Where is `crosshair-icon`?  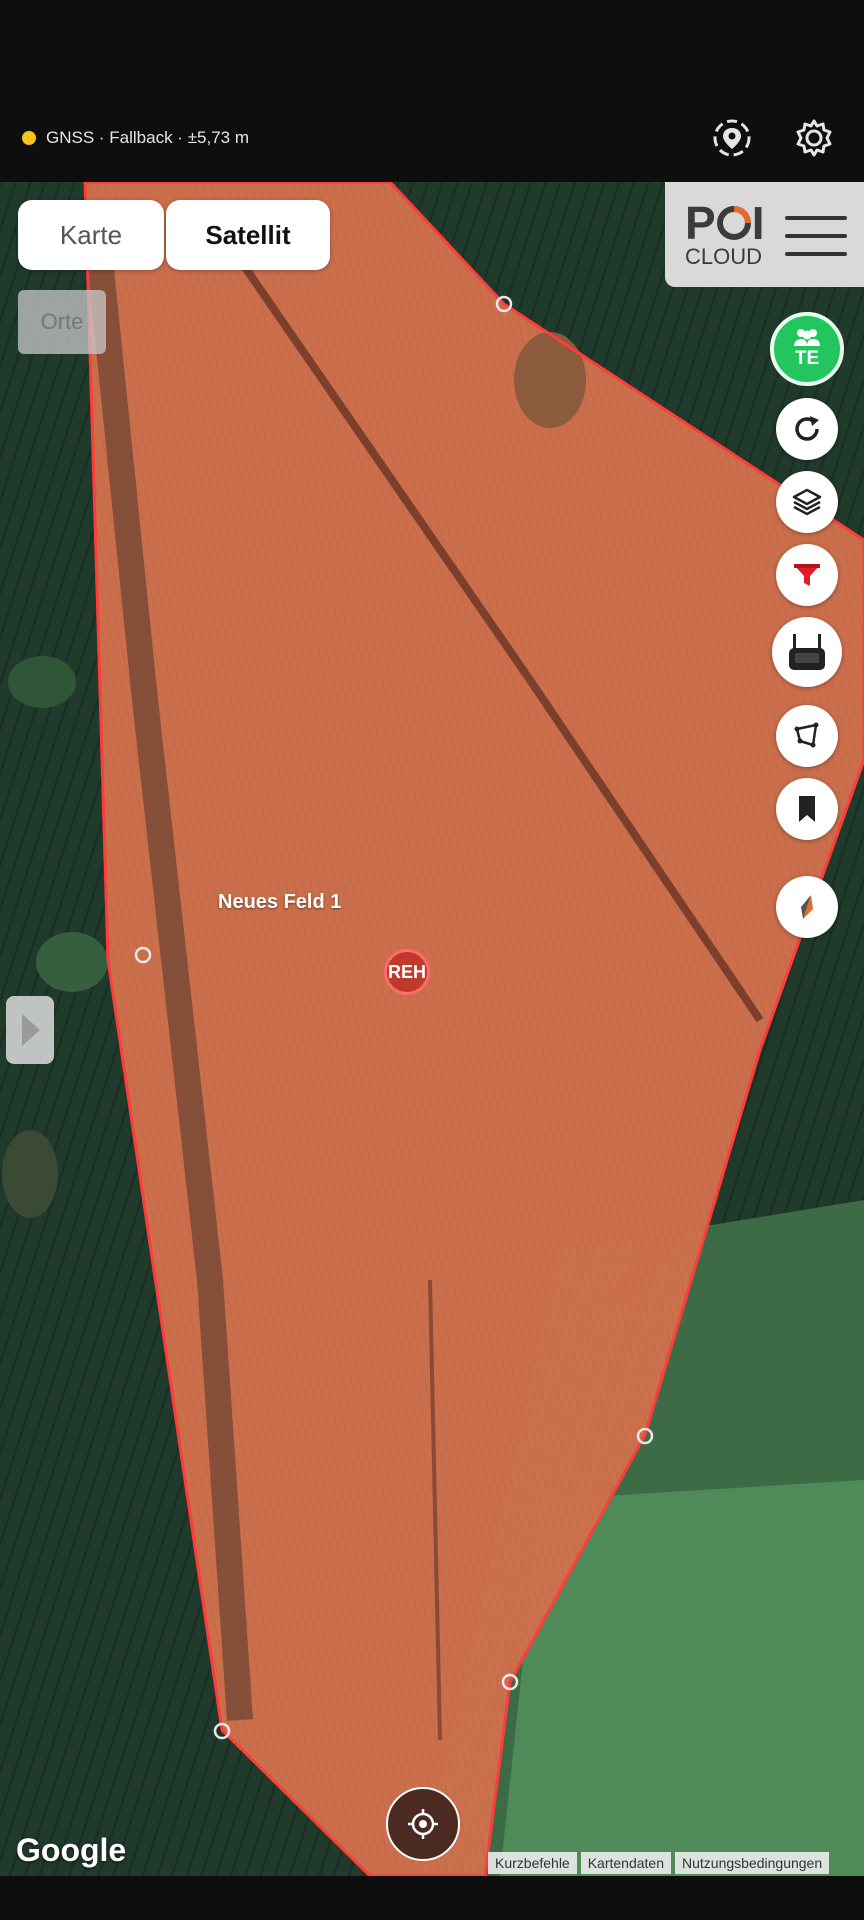 crosshair-icon is located at coordinates (423, 1824).